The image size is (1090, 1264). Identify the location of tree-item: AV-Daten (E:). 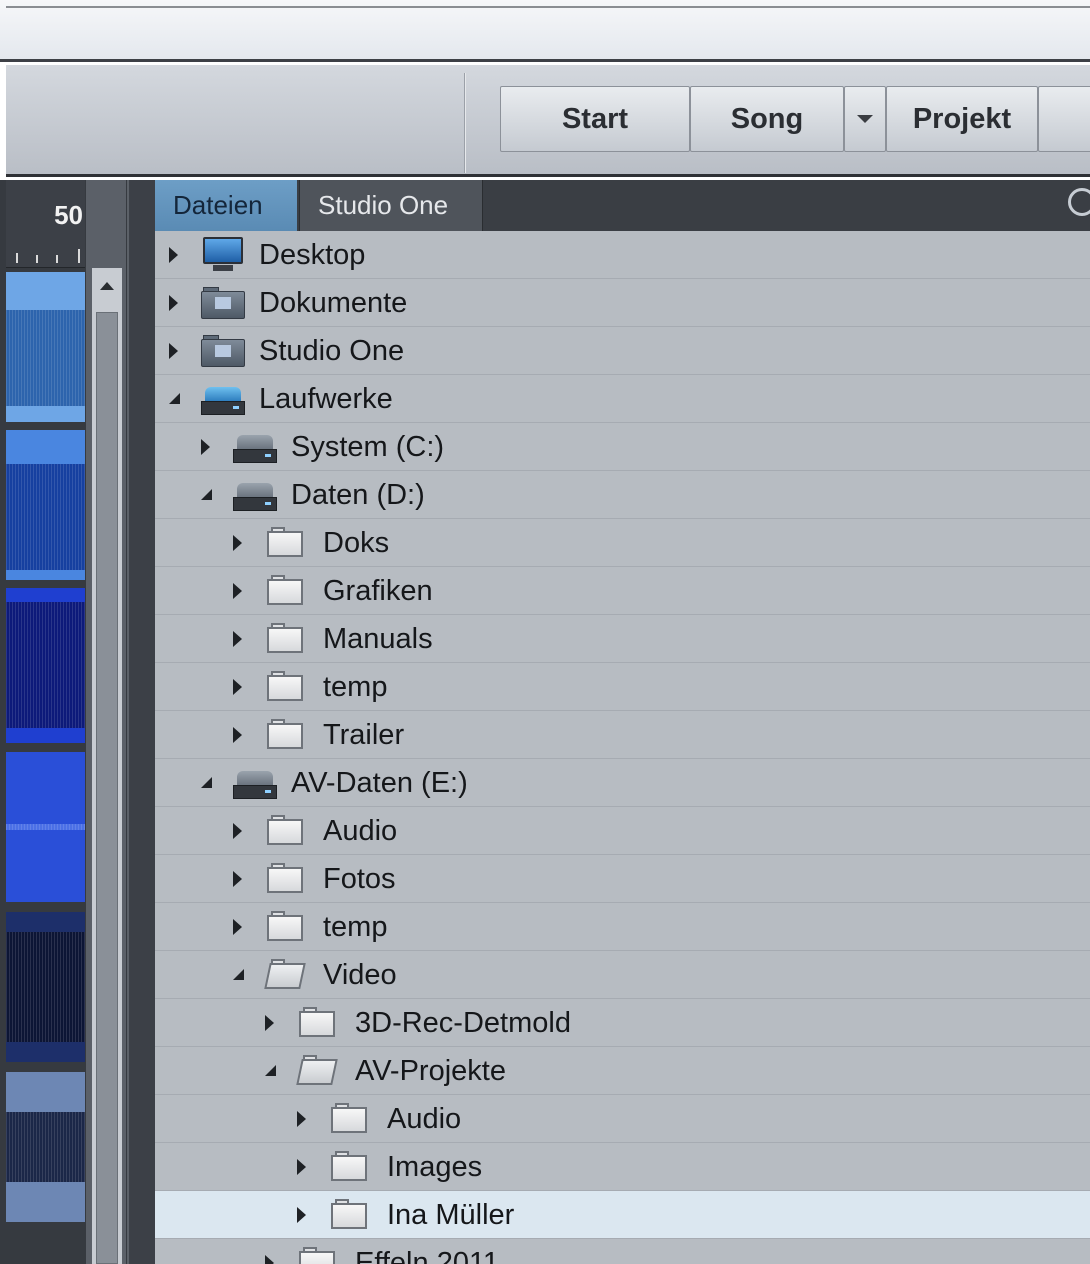
(622, 783).